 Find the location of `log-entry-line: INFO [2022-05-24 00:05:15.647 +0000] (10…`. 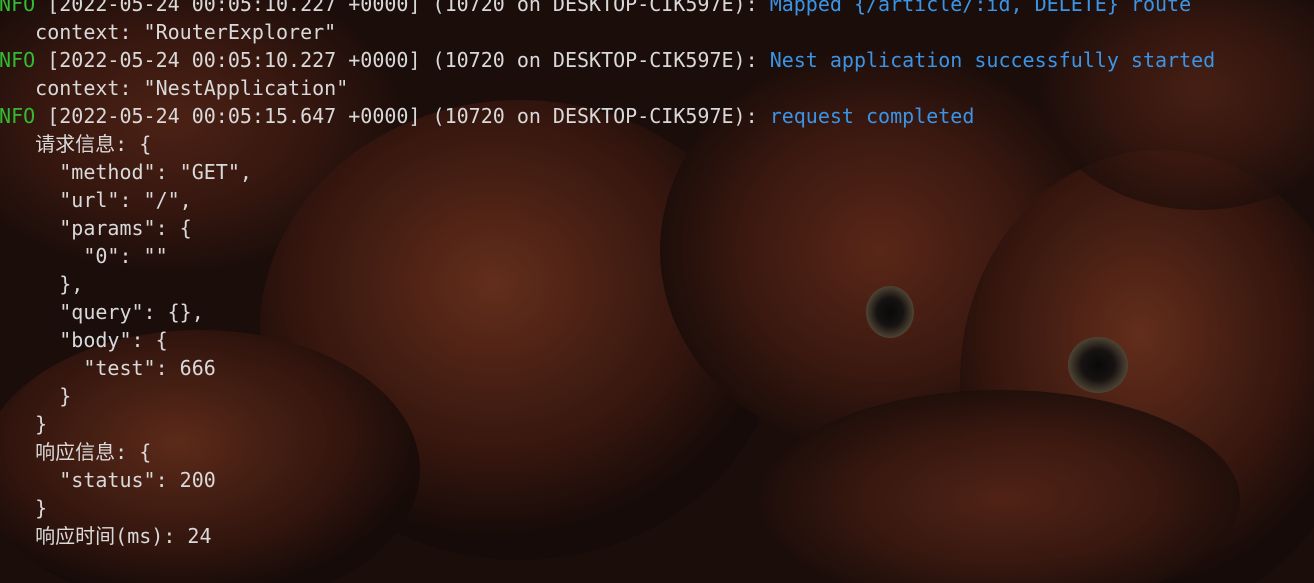

log-entry-line: INFO [2022-05-24 00:05:15.647 +0000] (10… is located at coordinates (487, 116).